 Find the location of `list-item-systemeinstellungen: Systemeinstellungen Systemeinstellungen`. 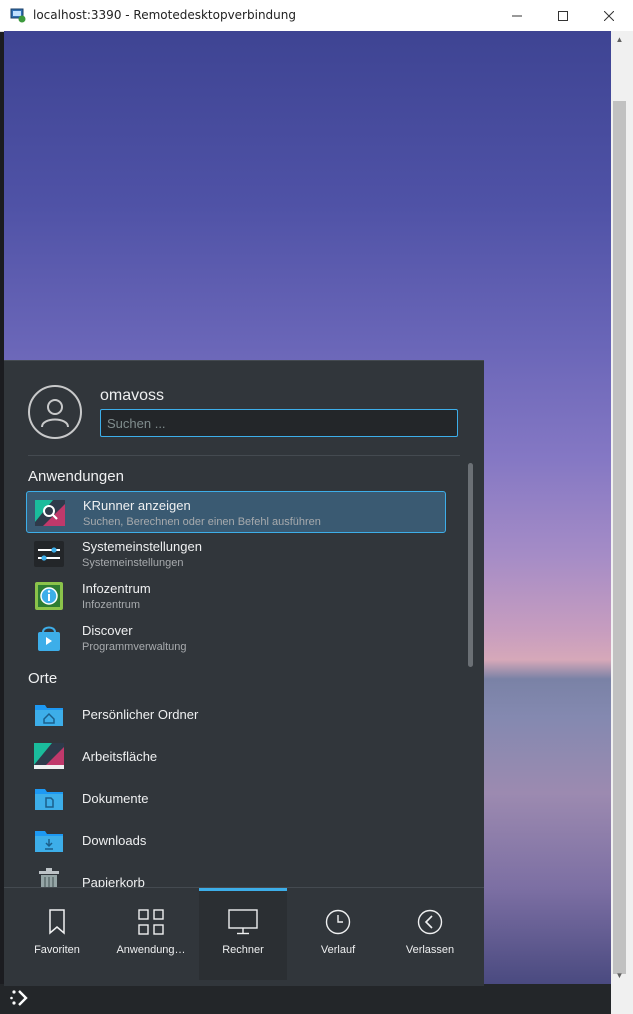

list-item-systemeinstellungen: Systemeinstellungen Systemeinstellungen is located at coordinates (236, 554).